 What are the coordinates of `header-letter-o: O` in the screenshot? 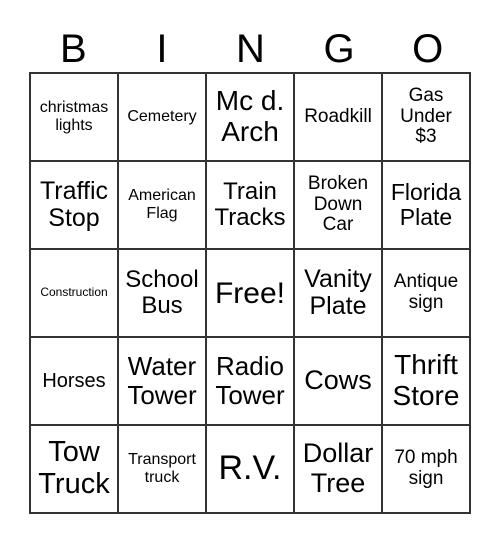 It's located at (428, 49).